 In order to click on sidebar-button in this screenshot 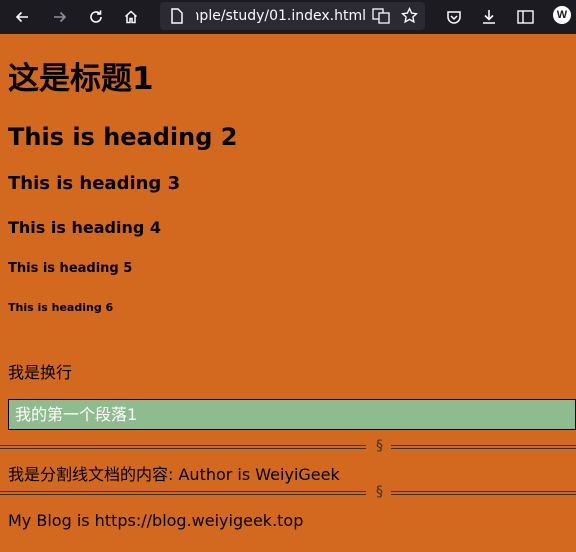, I will do `click(525, 17)`.